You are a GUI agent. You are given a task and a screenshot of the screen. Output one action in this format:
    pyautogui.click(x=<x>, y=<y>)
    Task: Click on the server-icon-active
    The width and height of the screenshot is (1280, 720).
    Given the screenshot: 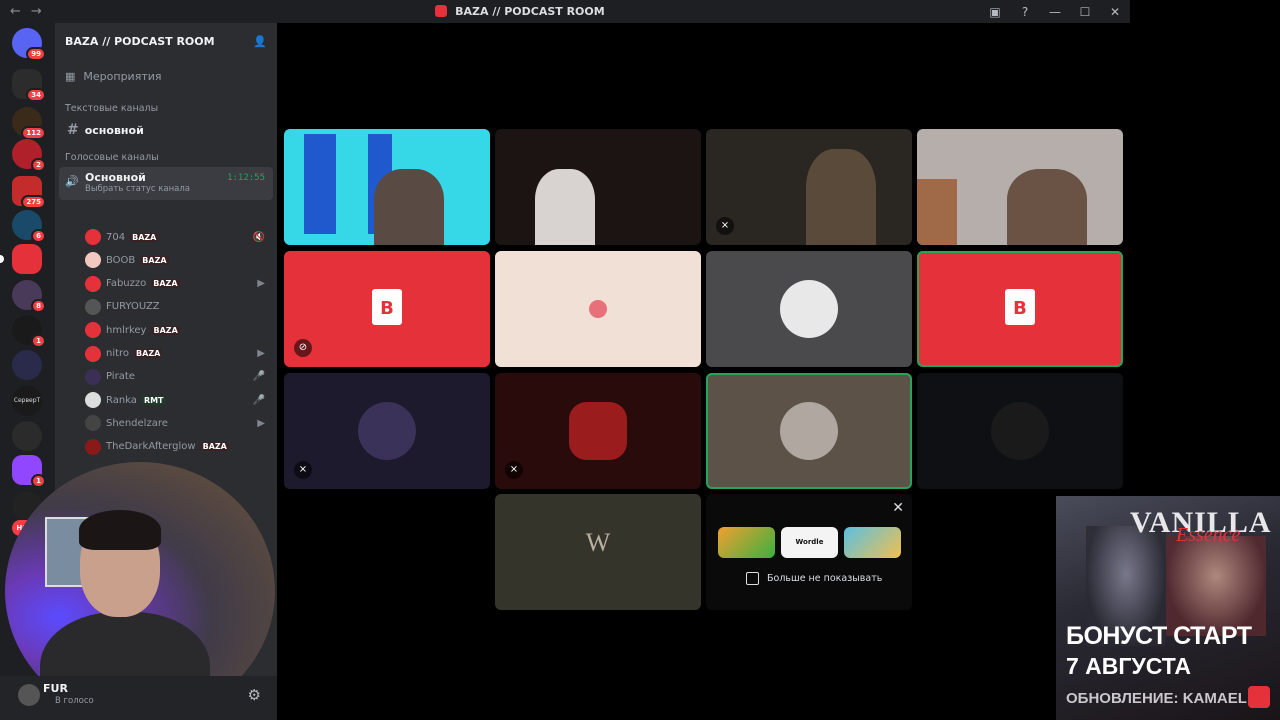 What is the action you would take?
    pyautogui.click(x=21, y=259)
    